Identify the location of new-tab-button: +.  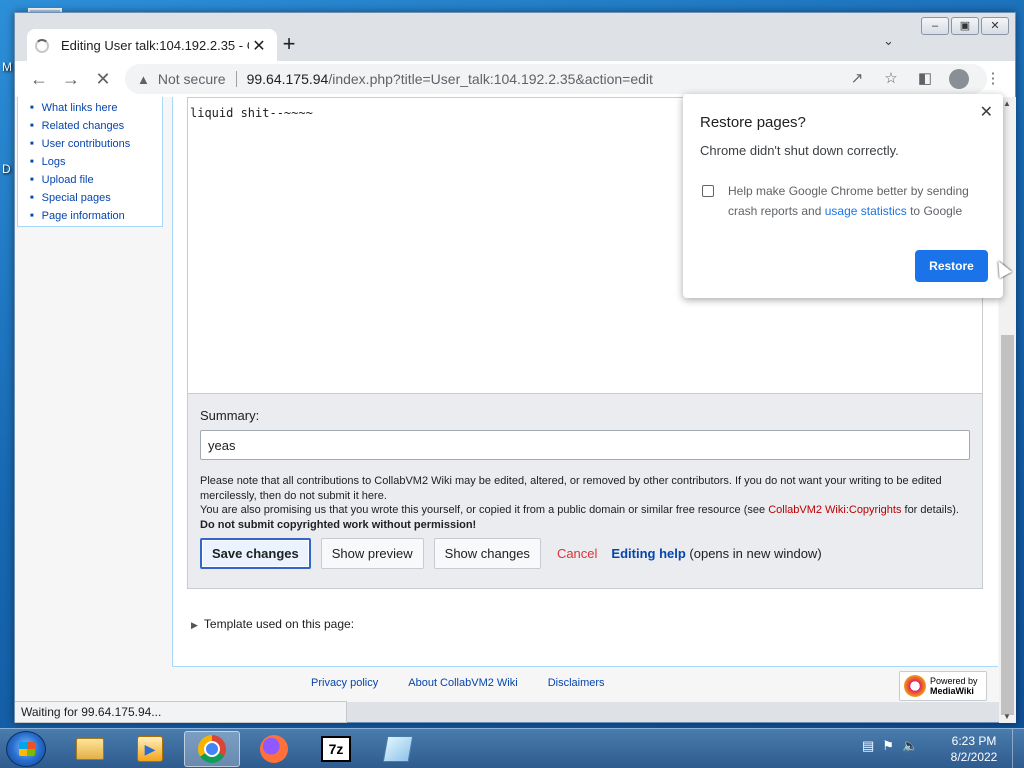
(289, 45).